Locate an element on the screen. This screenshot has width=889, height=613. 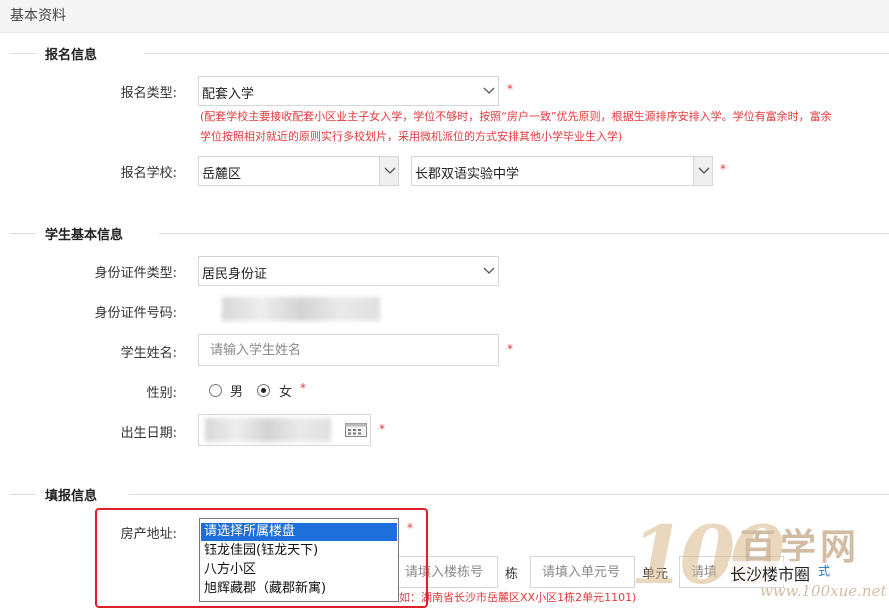
gender-label: 性别: is located at coordinates (161, 393).